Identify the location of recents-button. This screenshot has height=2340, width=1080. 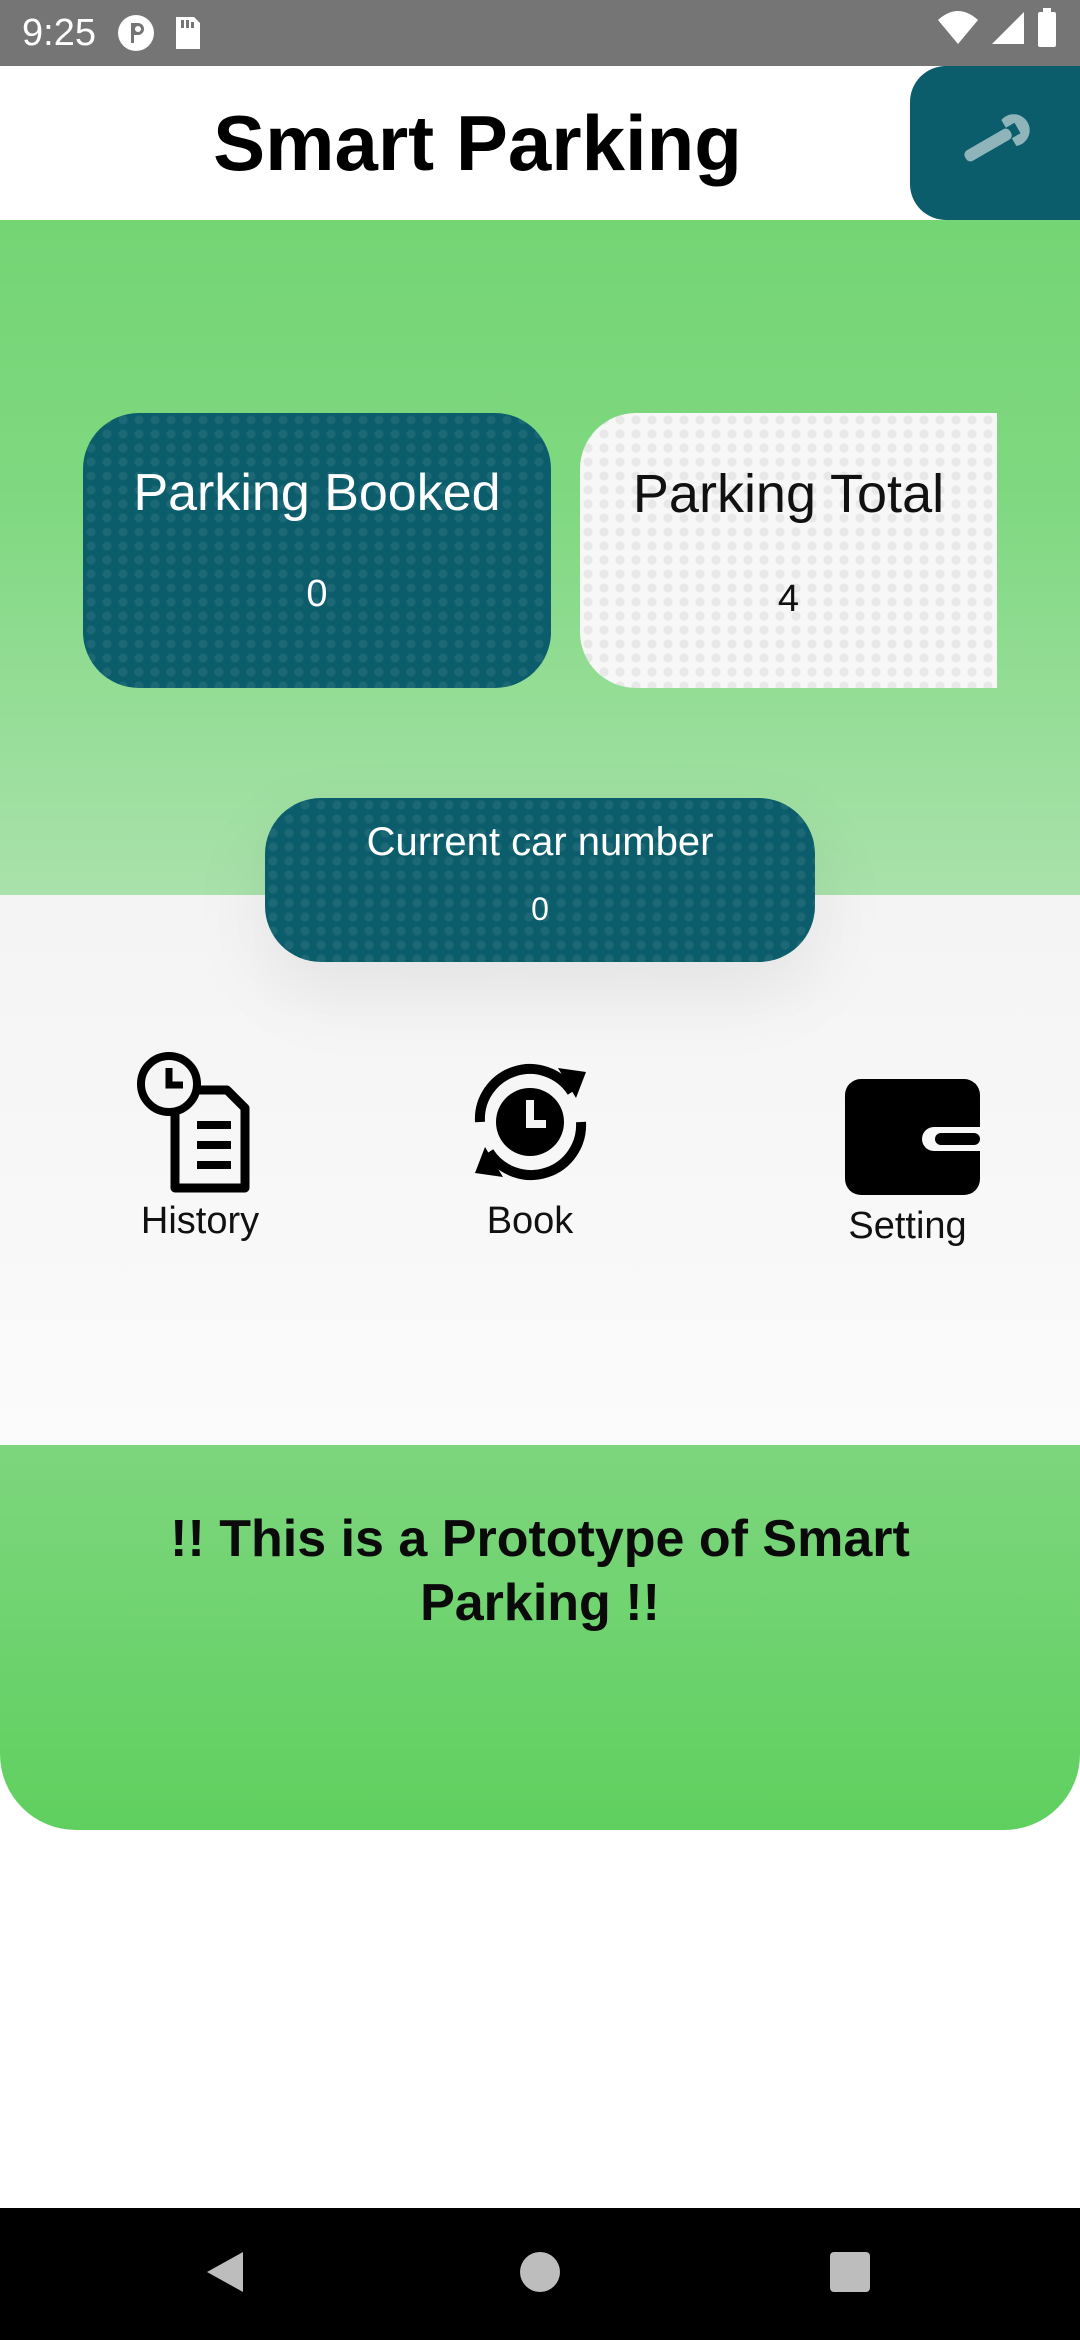
(850, 2274).